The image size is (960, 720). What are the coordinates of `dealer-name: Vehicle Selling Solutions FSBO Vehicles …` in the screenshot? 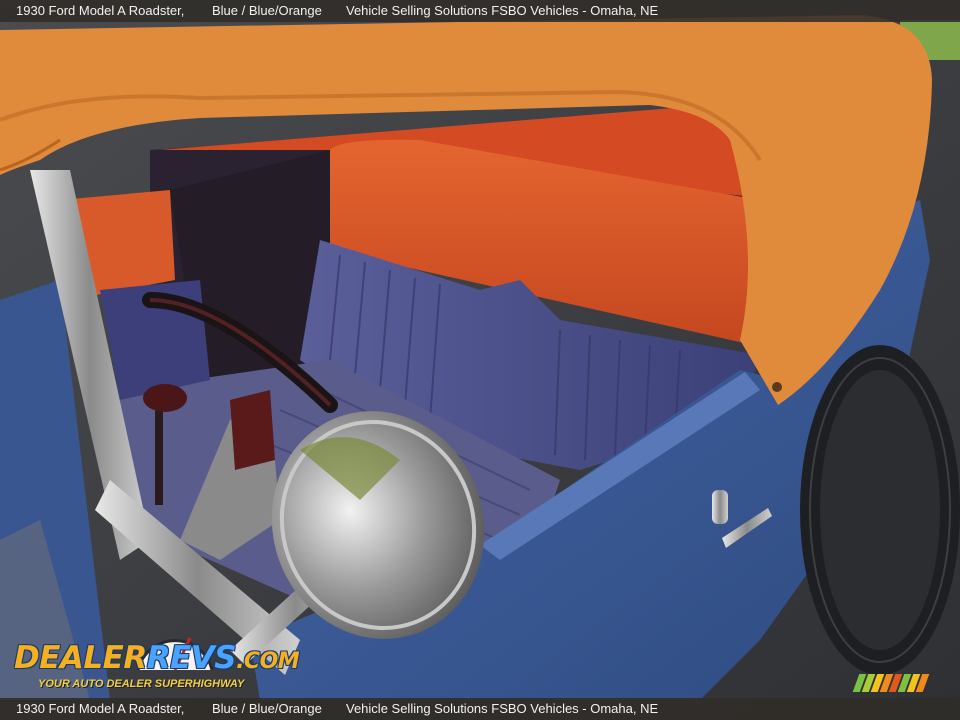 It's located at (502, 10).